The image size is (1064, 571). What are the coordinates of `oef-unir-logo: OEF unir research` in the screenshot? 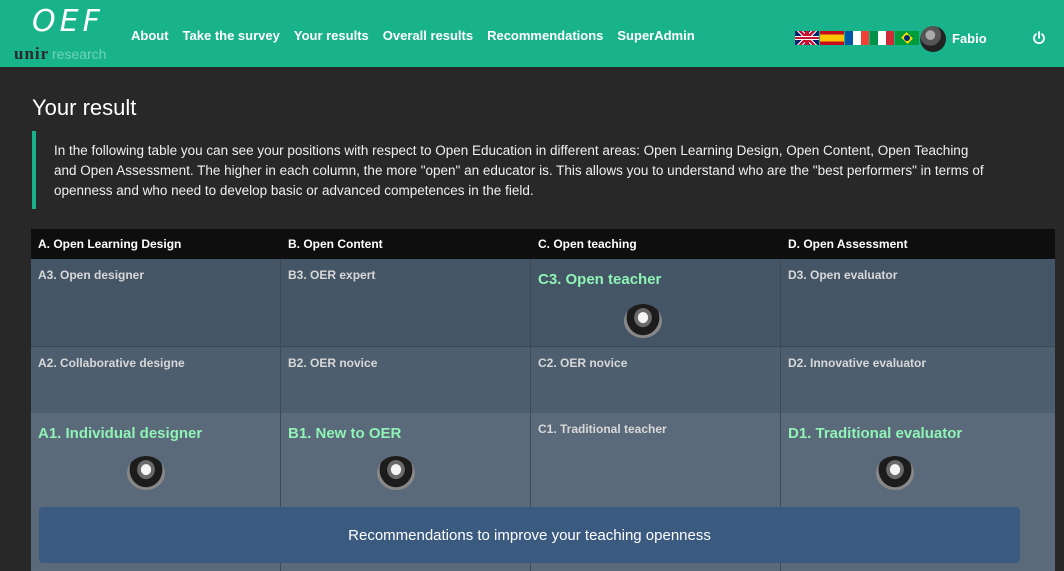 It's located at (67, 34).